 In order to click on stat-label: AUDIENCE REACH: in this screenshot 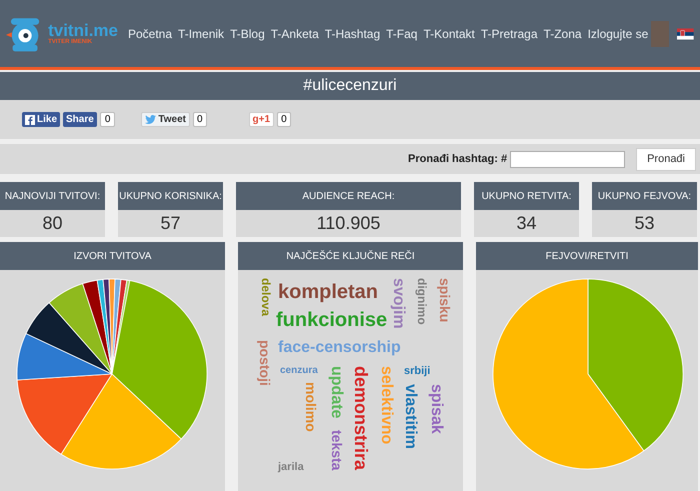, I will do `click(348, 197)`.